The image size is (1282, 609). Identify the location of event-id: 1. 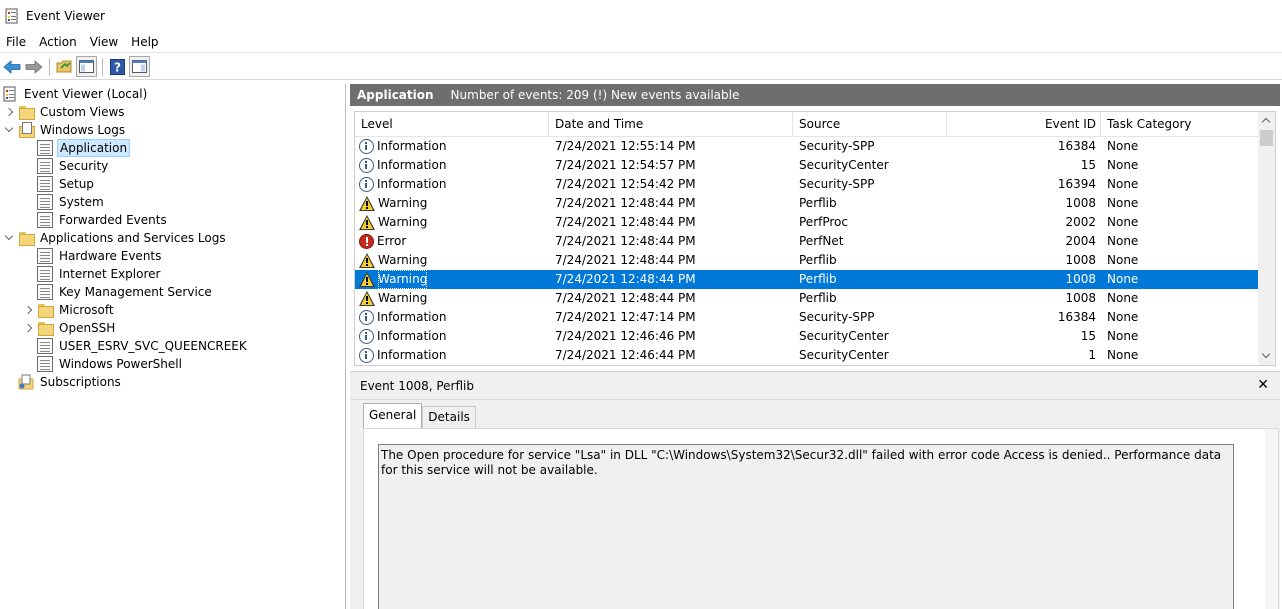
(1092, 355).